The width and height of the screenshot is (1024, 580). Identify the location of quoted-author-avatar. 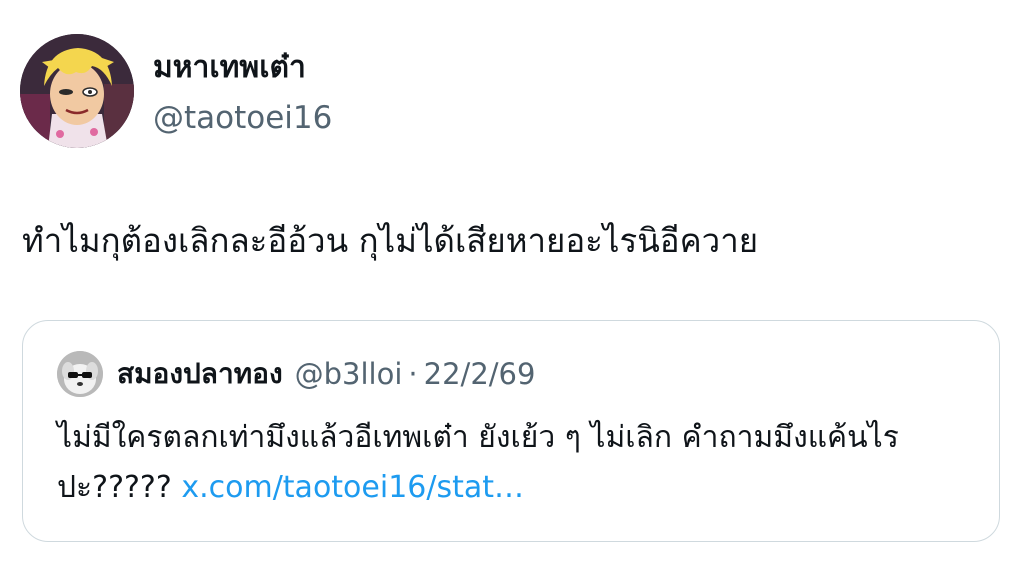
(80, 374).